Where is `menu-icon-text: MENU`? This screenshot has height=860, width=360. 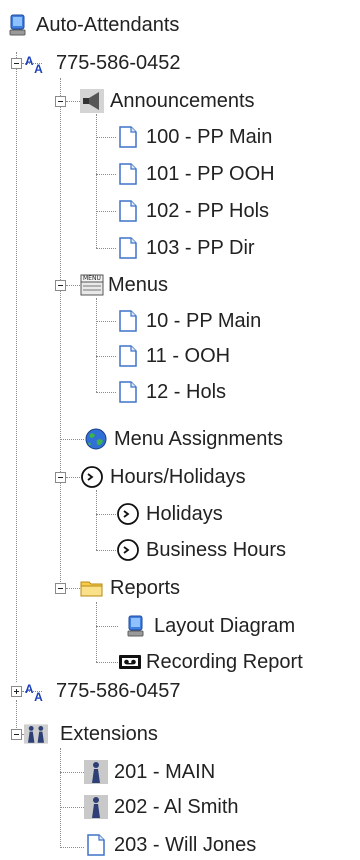 menu-icon-text: MENU is located at coordinates (92, 278).